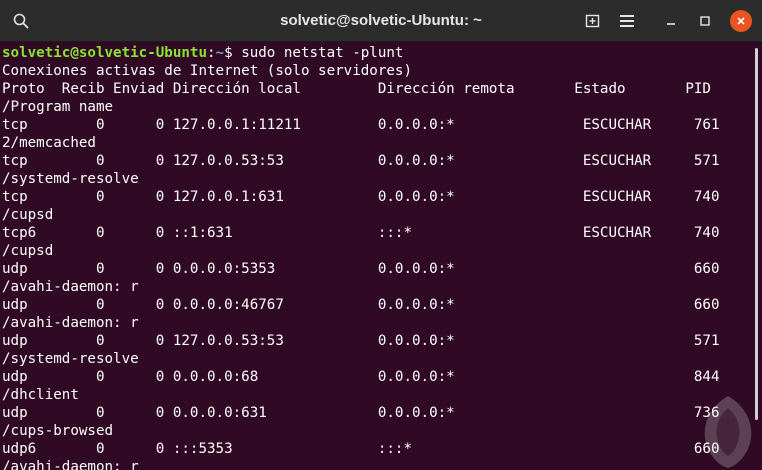 This screenshot has height=470, width=762. I want to click on close-button, so click(741, 21).